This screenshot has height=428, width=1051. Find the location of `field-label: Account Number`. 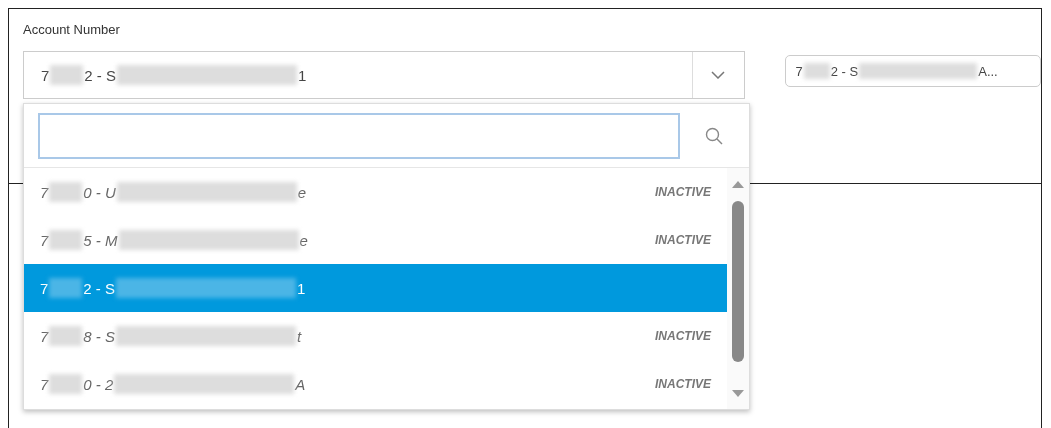

field-label: Account Number is located at coordinates (71, 30).